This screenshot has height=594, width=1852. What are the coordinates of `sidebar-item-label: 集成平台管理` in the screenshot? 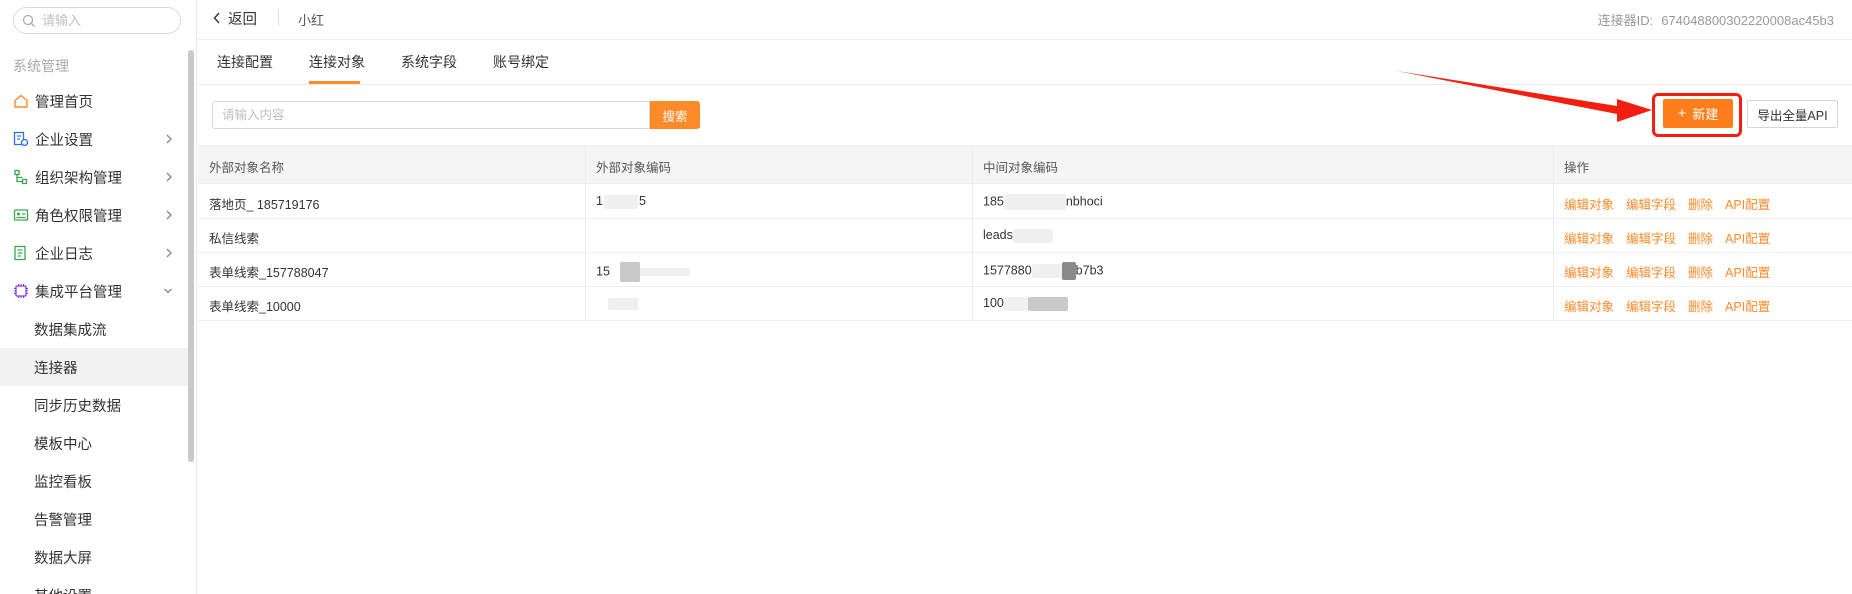 It's located at (78, 292).